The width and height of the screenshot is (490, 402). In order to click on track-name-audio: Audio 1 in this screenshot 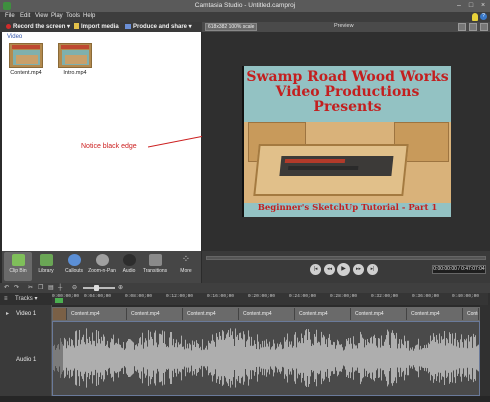, I will do `click(26, 360)`.